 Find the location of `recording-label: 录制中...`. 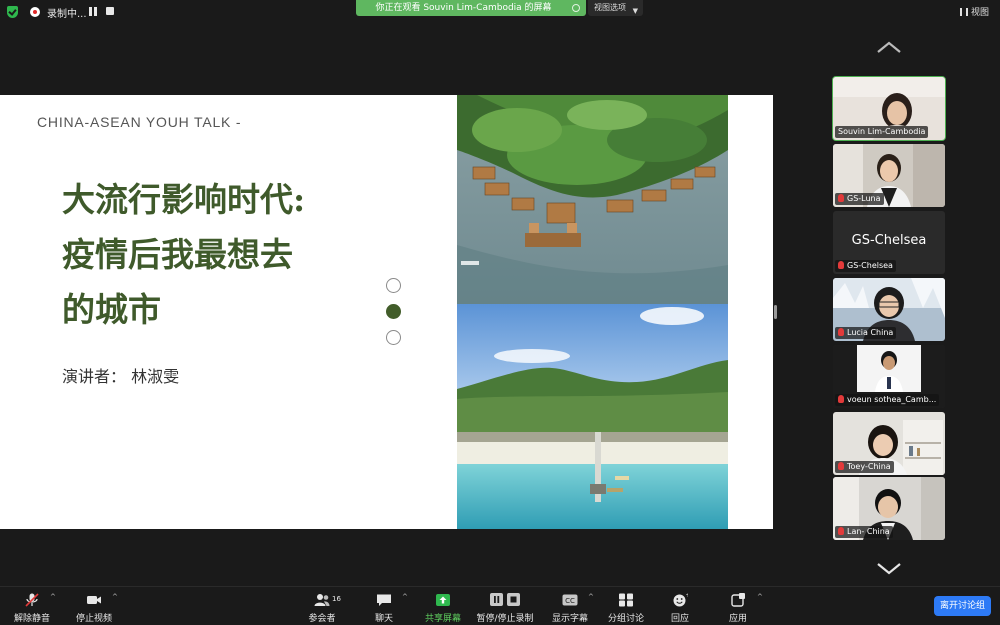

recording-label: 录制中... is located at coordinates (67, 14).